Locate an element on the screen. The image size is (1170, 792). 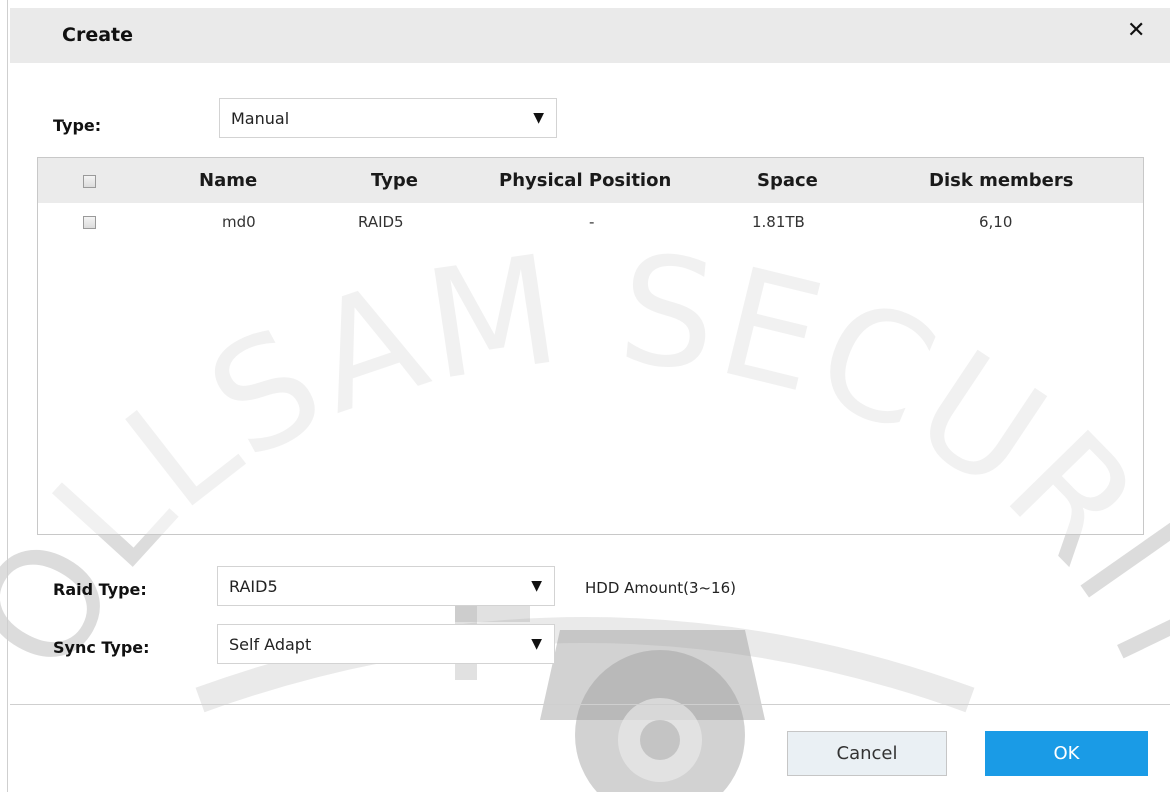
dialog-header: Create ✕ is located at coordinates (590, 35).